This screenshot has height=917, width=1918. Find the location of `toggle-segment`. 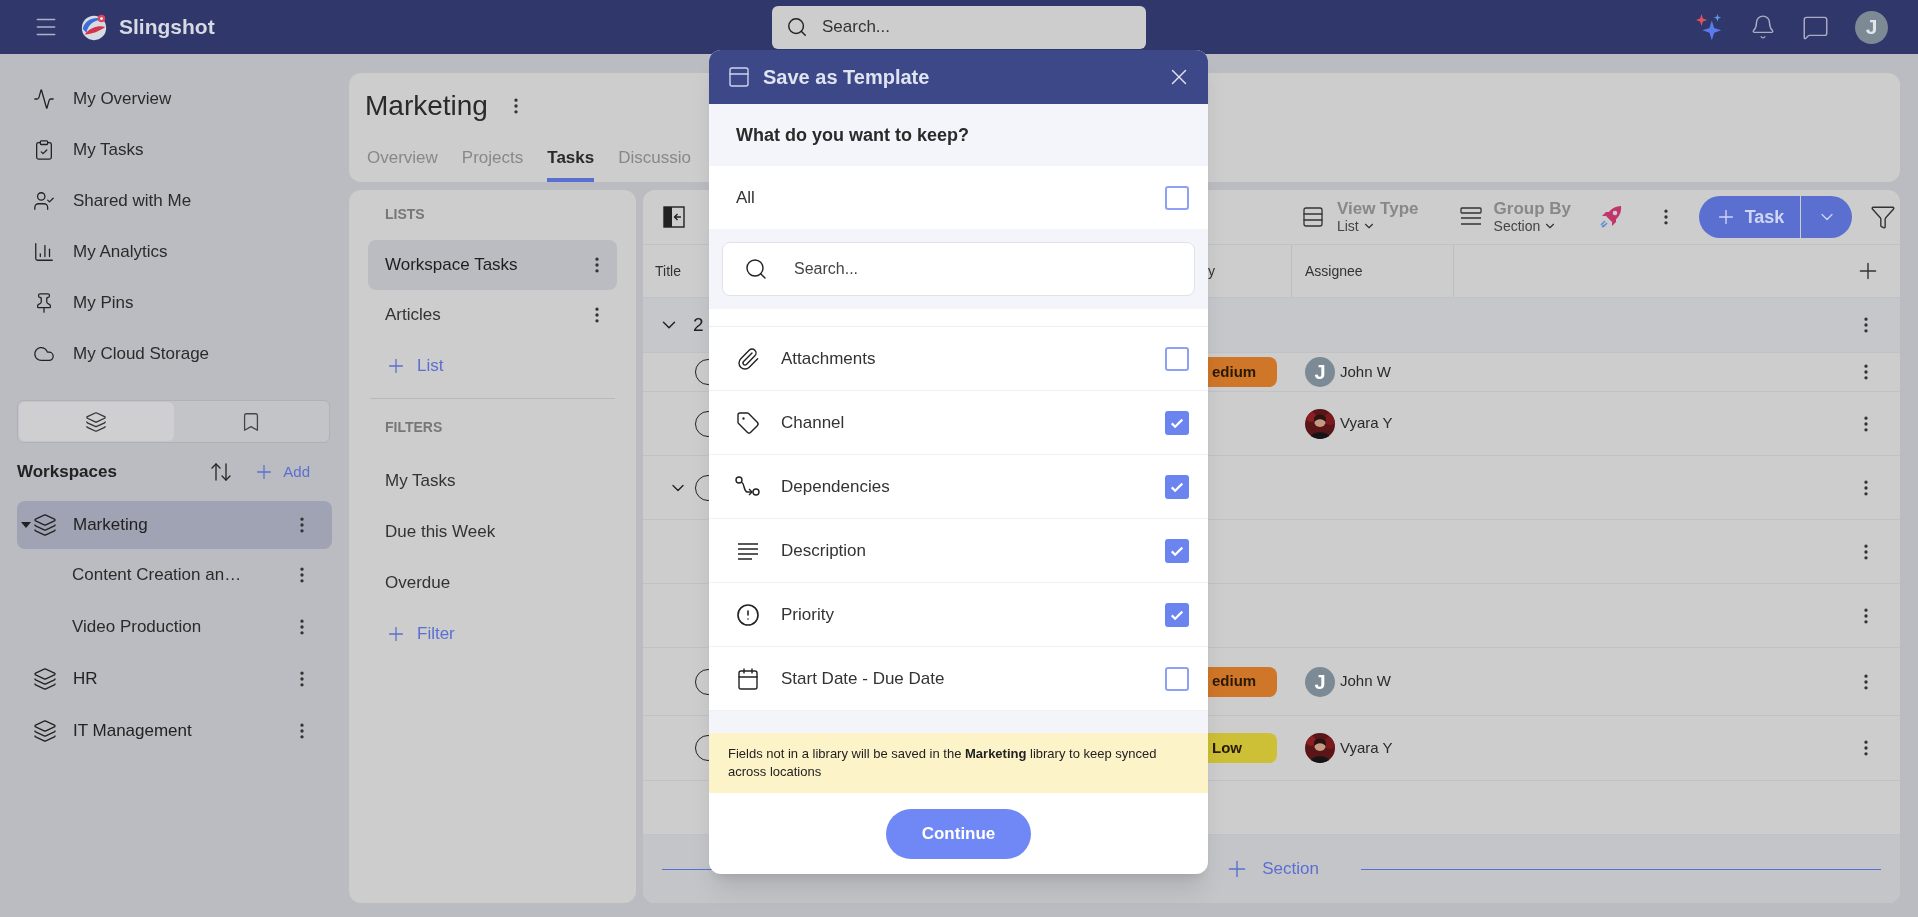

toggle-segment is located at coordinates (96, 421).